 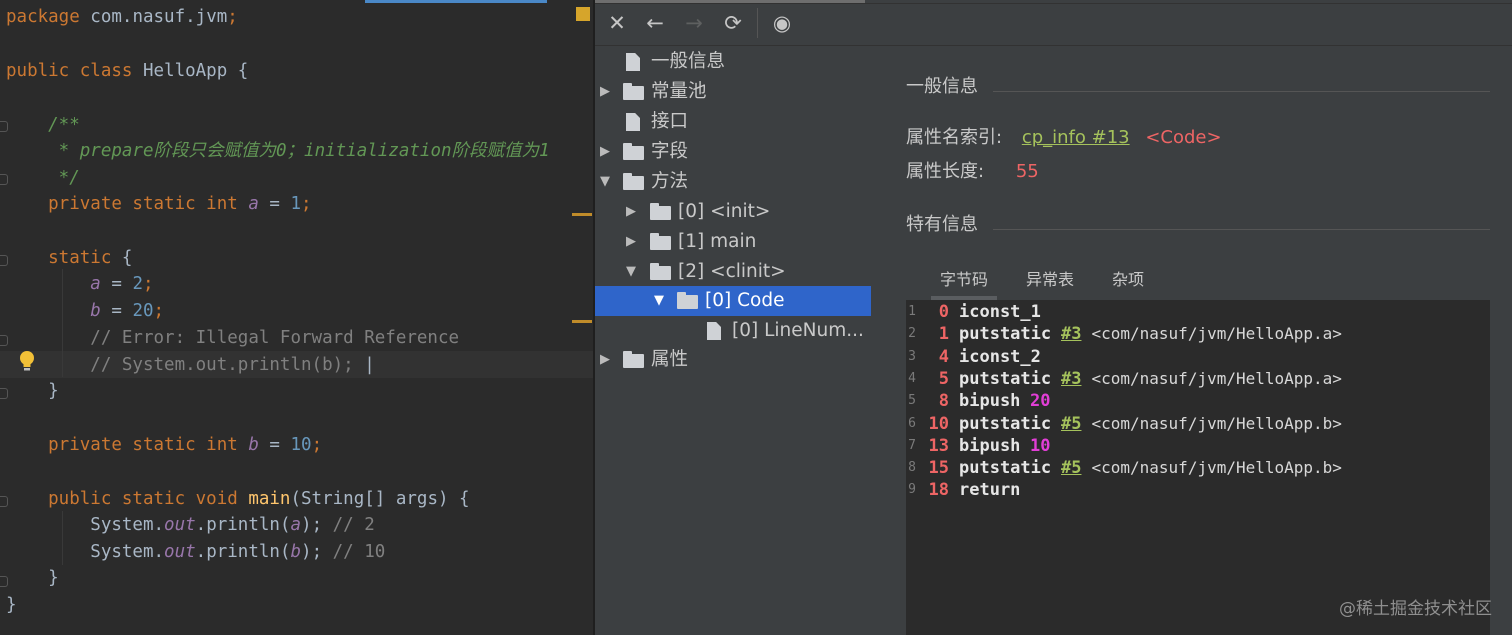 What do you see at coordinates (127, 204) in the screenshot?
I see `code-token: private static int` at bounding box center [127, 204].